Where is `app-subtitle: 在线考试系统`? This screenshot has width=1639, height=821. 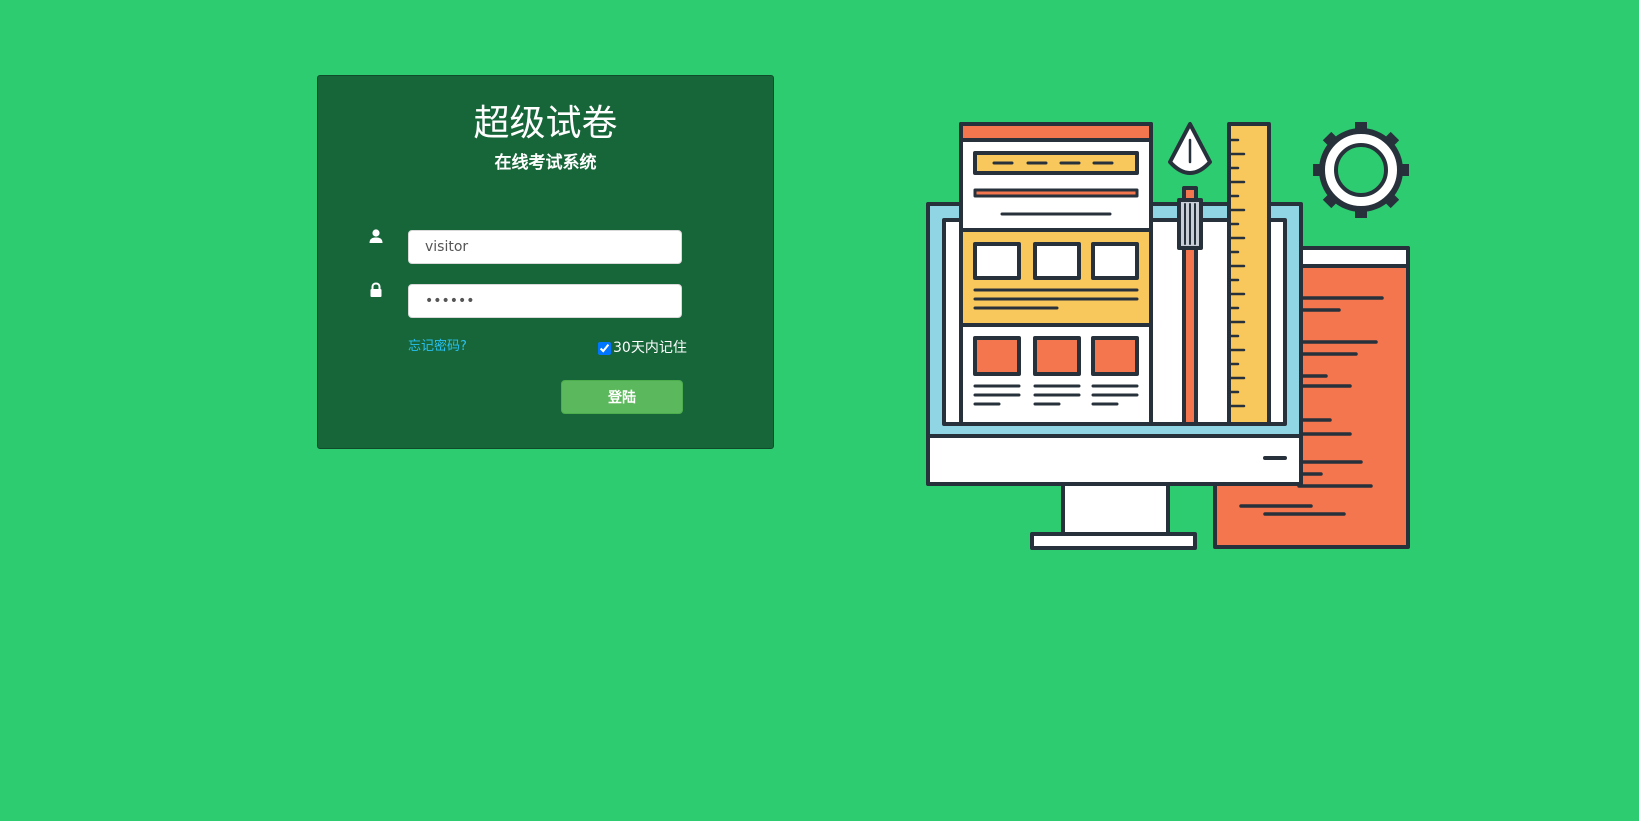 app-subtitle: 在线考试系统 is located at coordinates (545, 163).